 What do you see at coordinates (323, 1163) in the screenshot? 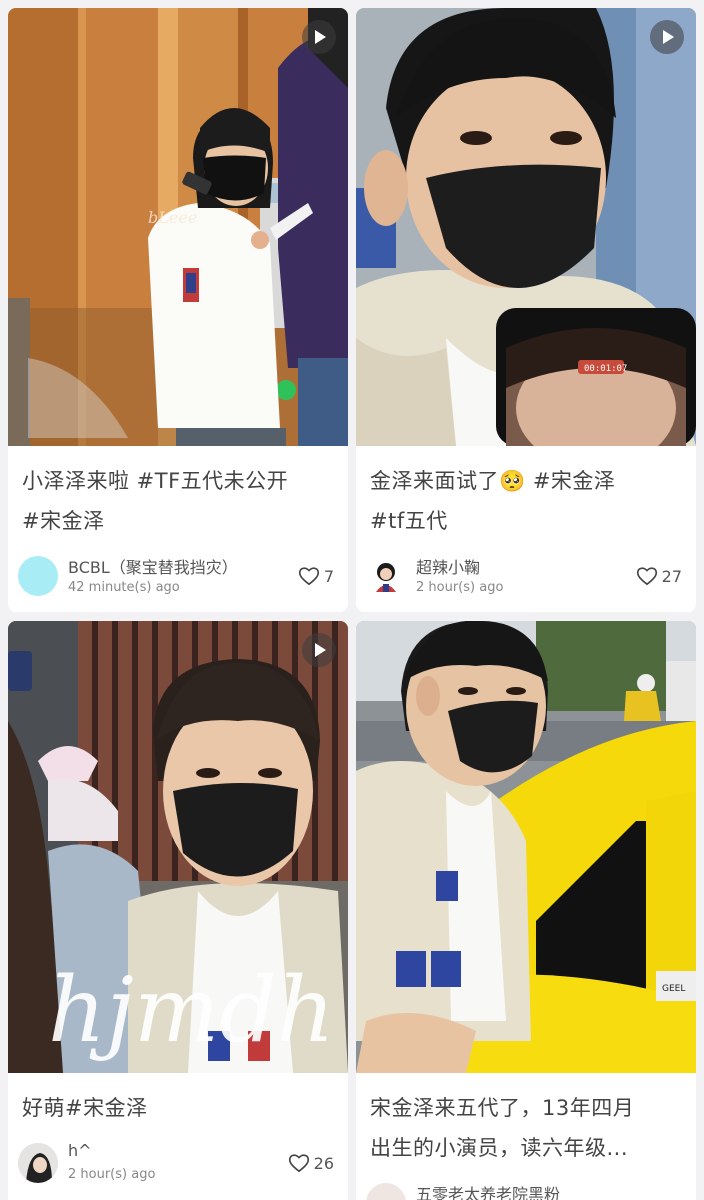
I see `like-count: 26` at bounding box center [323, 1163].